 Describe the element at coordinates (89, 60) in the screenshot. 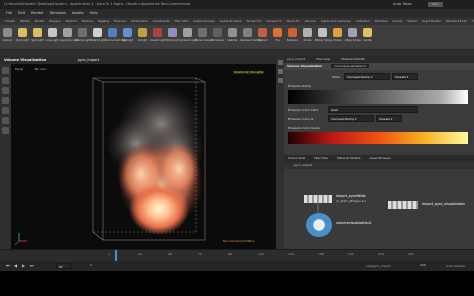

I see `viewport-obj-path: pyro_import` at that location.